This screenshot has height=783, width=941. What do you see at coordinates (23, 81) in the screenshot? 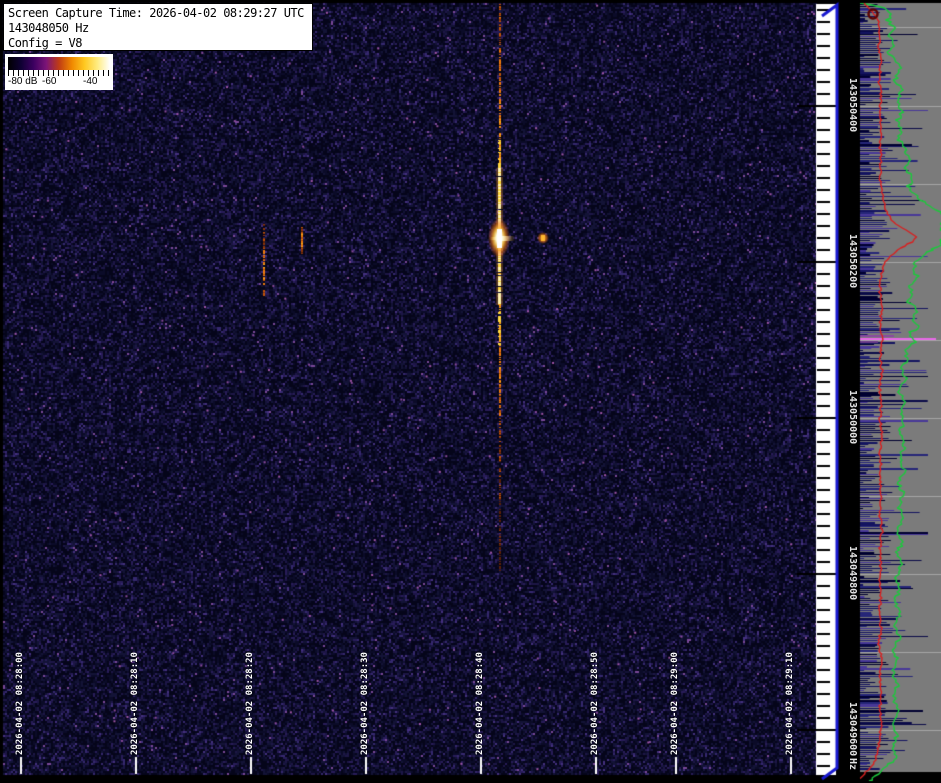
I see `colorbar-label-min: -80 dB` at bounding box center [23, 81].